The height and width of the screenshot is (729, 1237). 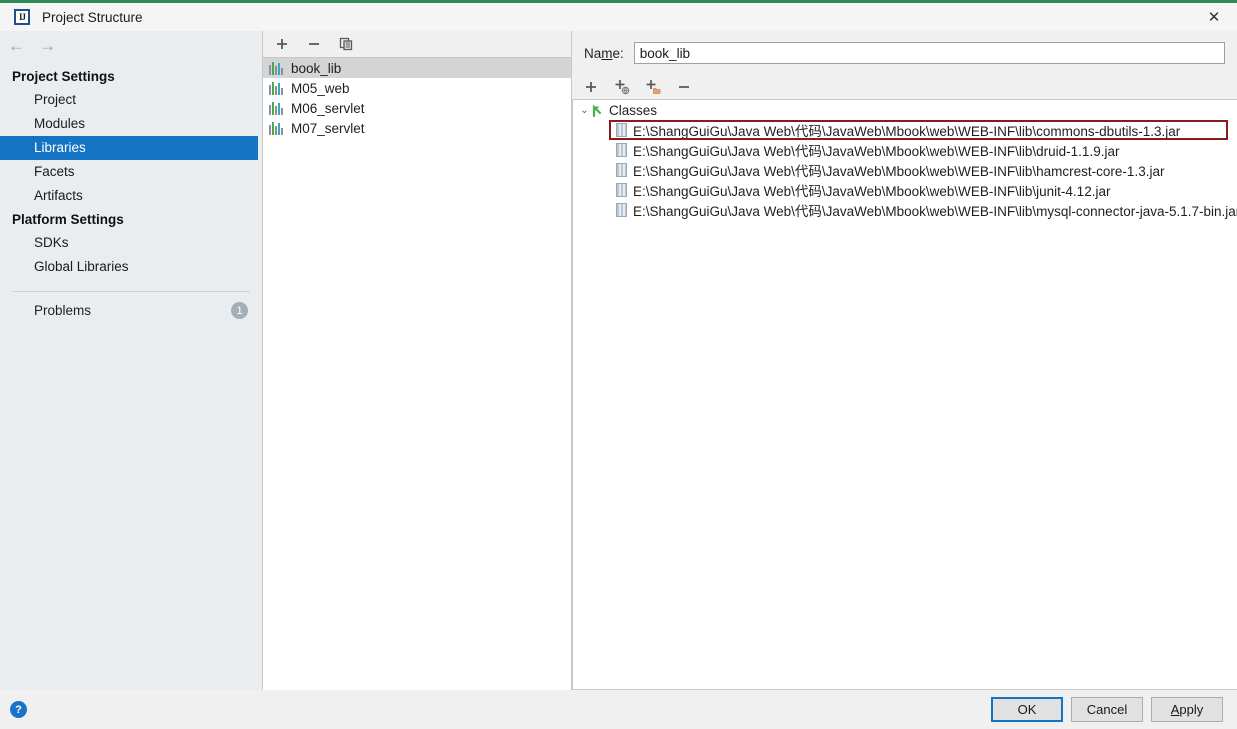 What do you see at coordinates (633, 110) in the screenshot?
I see `classes-label: Classes` at bounding box center [633, 110].